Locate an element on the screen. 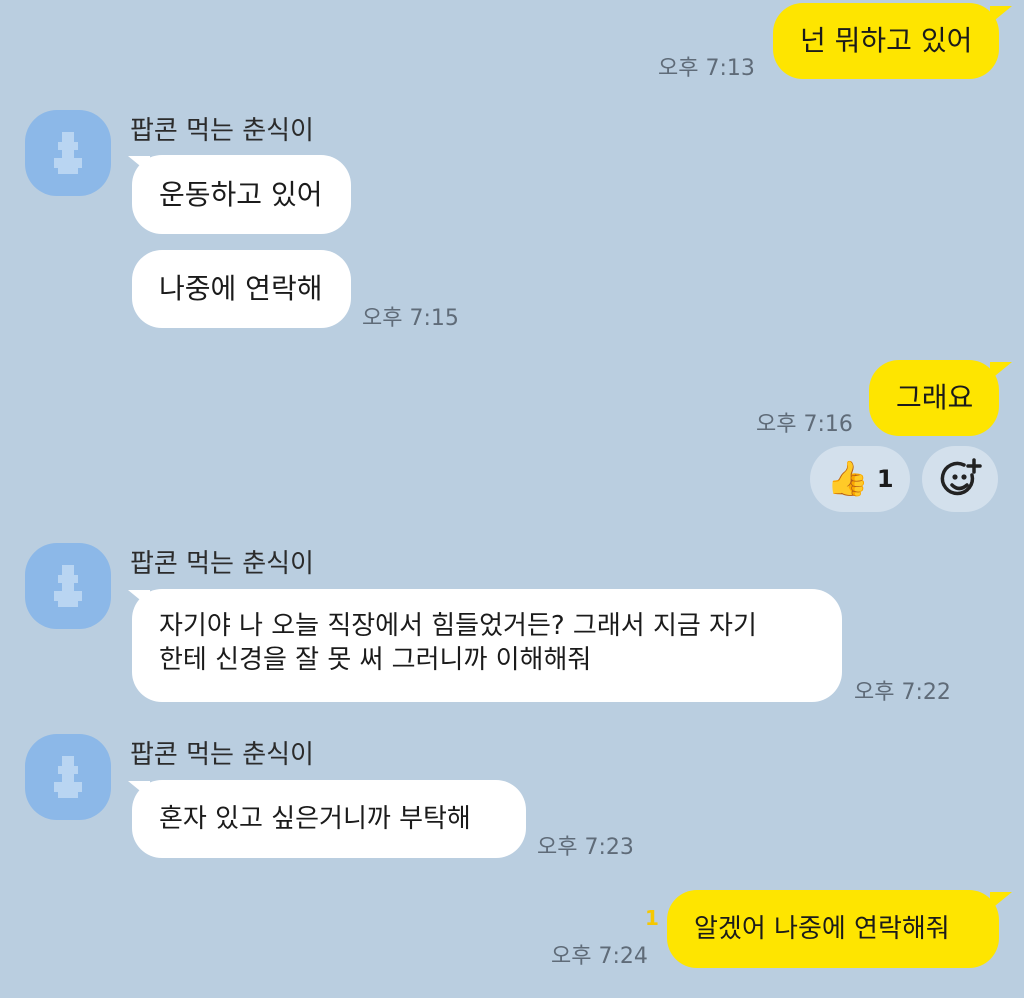 The width and height of the screenshot is (1024, 998). message-text: 넌 뭐하고 있어 is located at coordinates (886, 40).